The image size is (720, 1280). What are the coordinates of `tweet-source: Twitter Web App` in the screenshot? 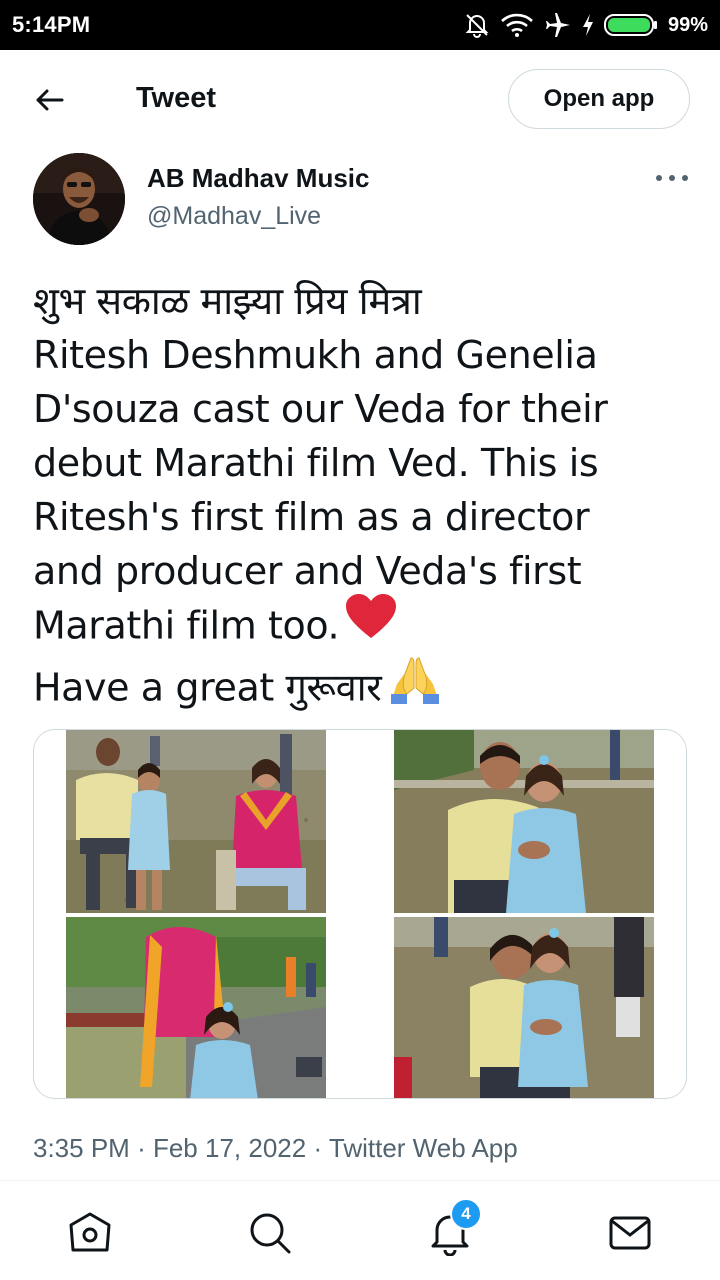 It's located at (423, 1148).